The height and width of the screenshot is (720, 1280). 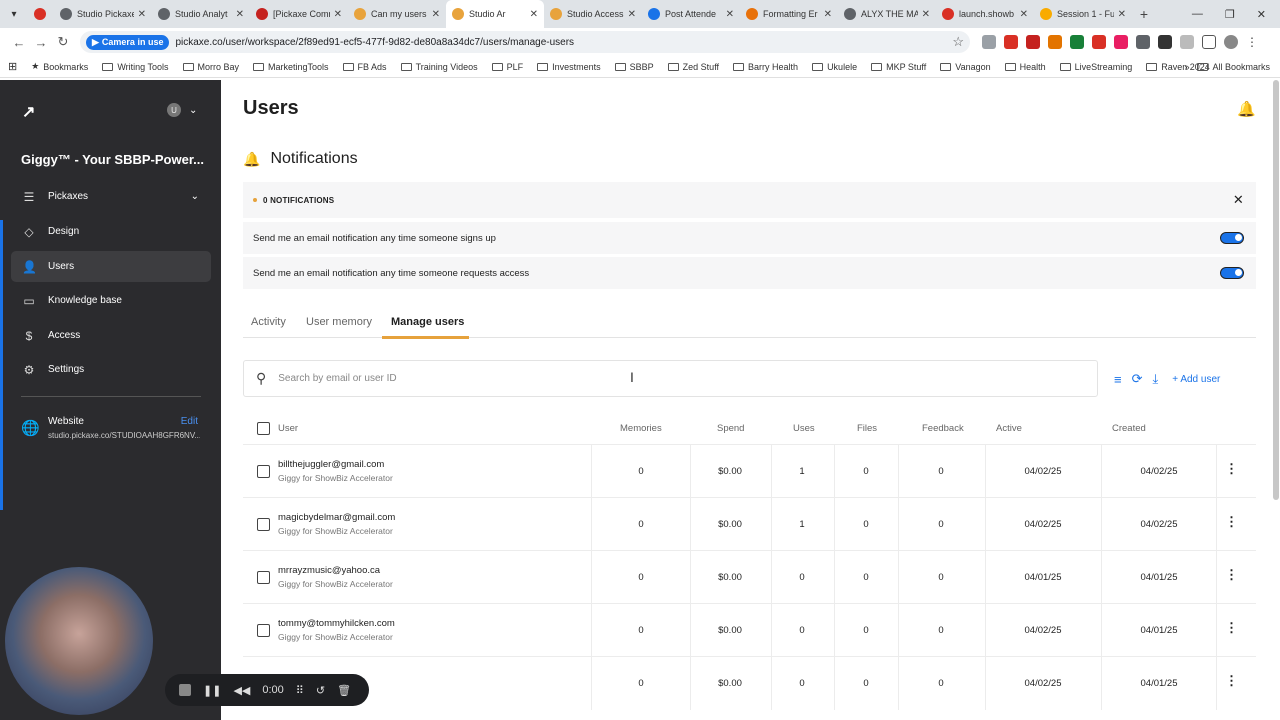 What do you see at coordinates (569, 67) in the screenshot?
I see `bookmark-item: Investments` at bounding box center [569, 67].